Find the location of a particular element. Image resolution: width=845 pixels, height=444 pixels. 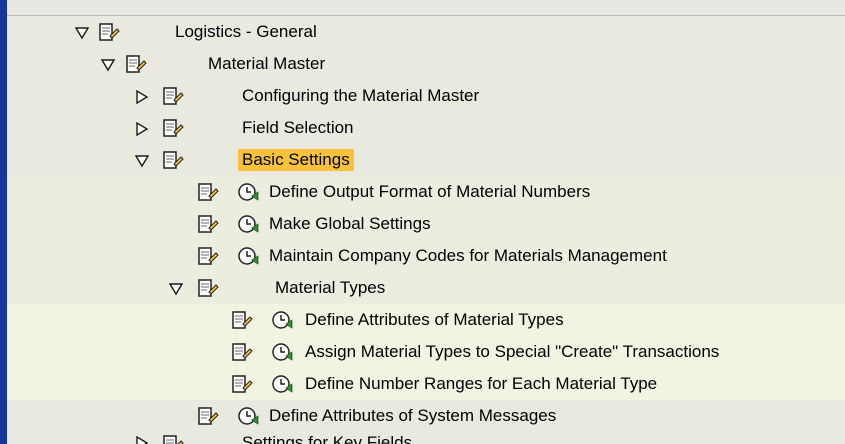

tree-node-field-selection: Field Selection is located at coordinates (426, 128).